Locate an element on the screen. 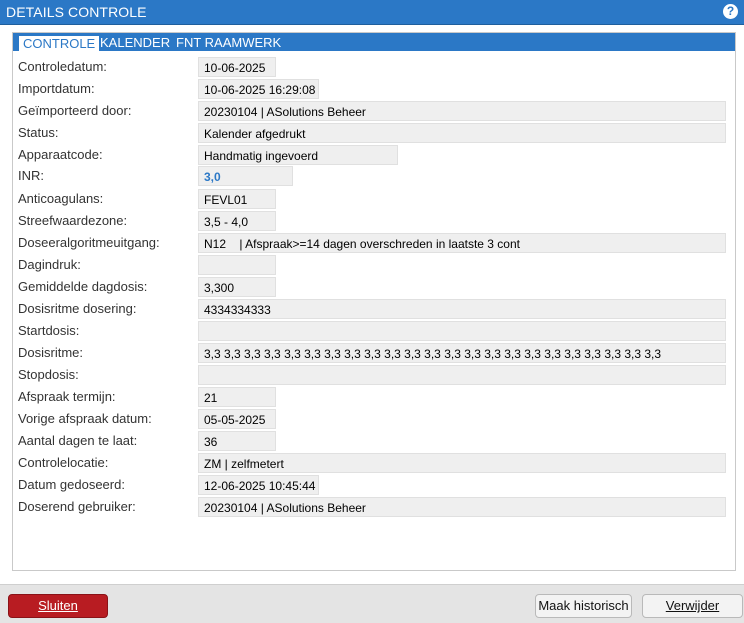 The image size is (744, 623). value-controlelocatie: ZM | zelfmetert is located at coordinates (462, 463).